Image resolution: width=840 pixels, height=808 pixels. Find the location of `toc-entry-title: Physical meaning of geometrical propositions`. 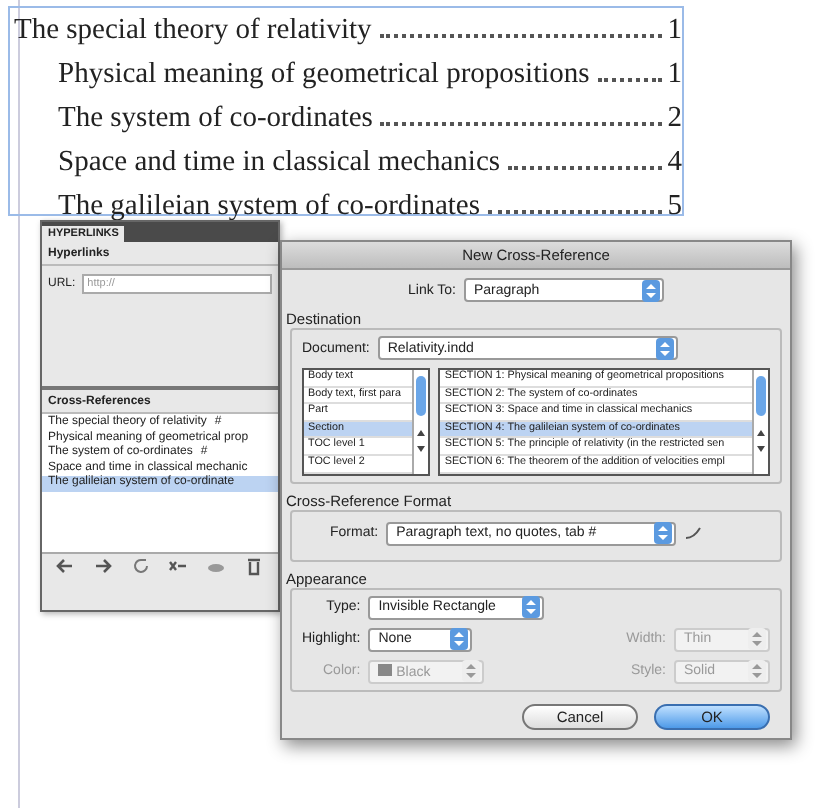

toc-entry-title: Physical meaning of geometrical propositions is located at coordinates (324, 75).